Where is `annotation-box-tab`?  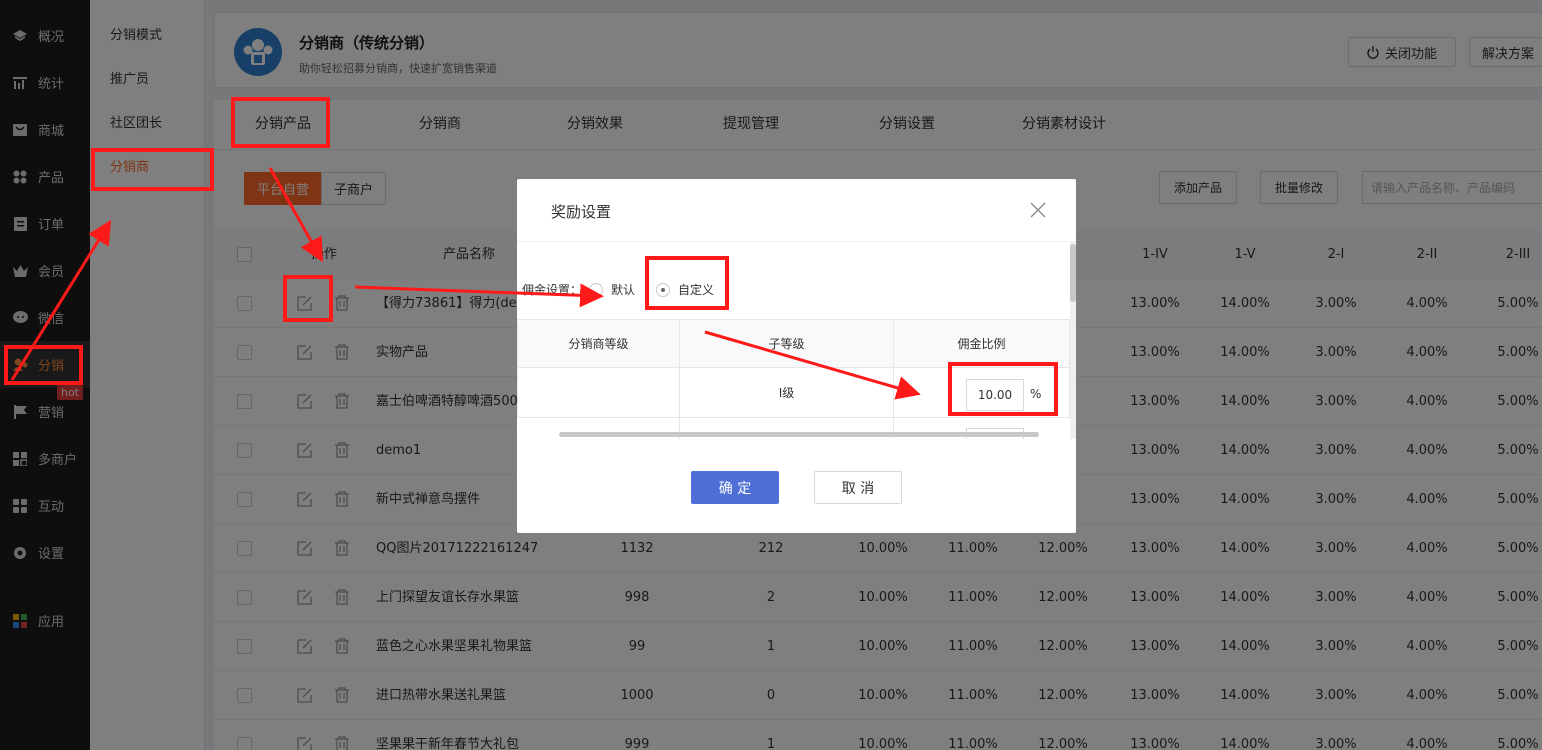
annotation-box-tab is located at coordinates (280, 122).